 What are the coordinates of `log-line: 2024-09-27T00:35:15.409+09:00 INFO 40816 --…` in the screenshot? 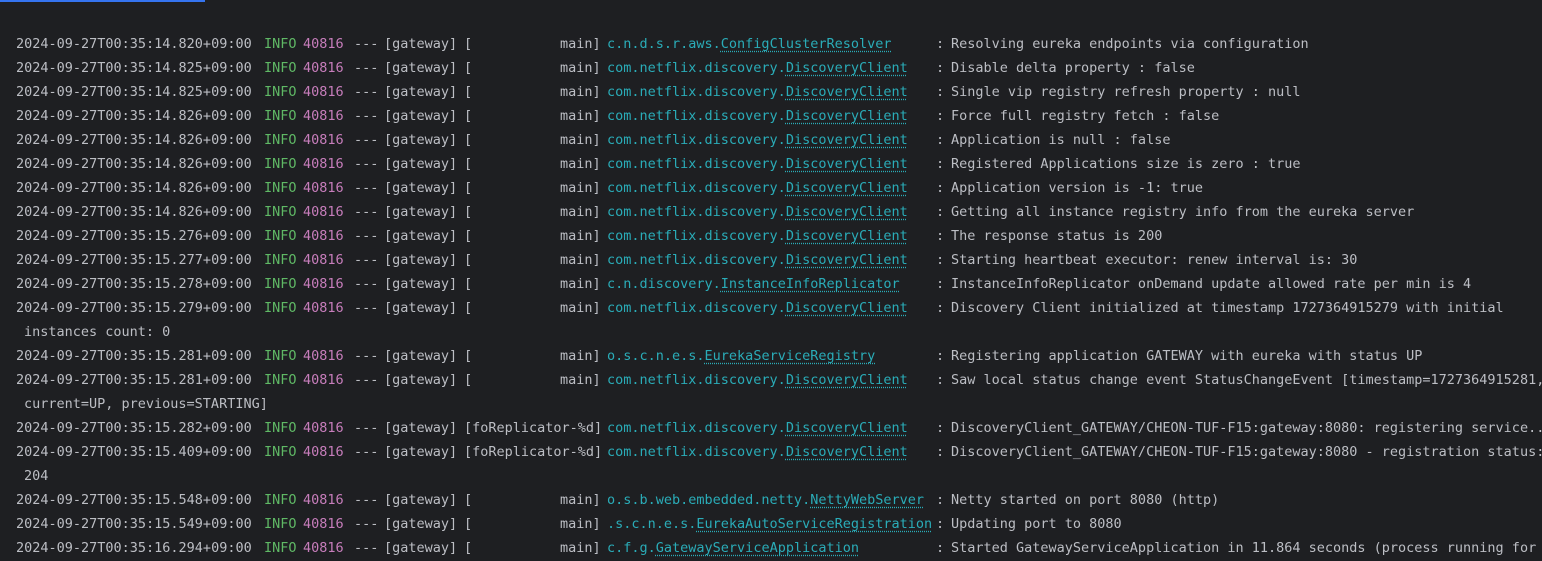 It's located at (771, 452).